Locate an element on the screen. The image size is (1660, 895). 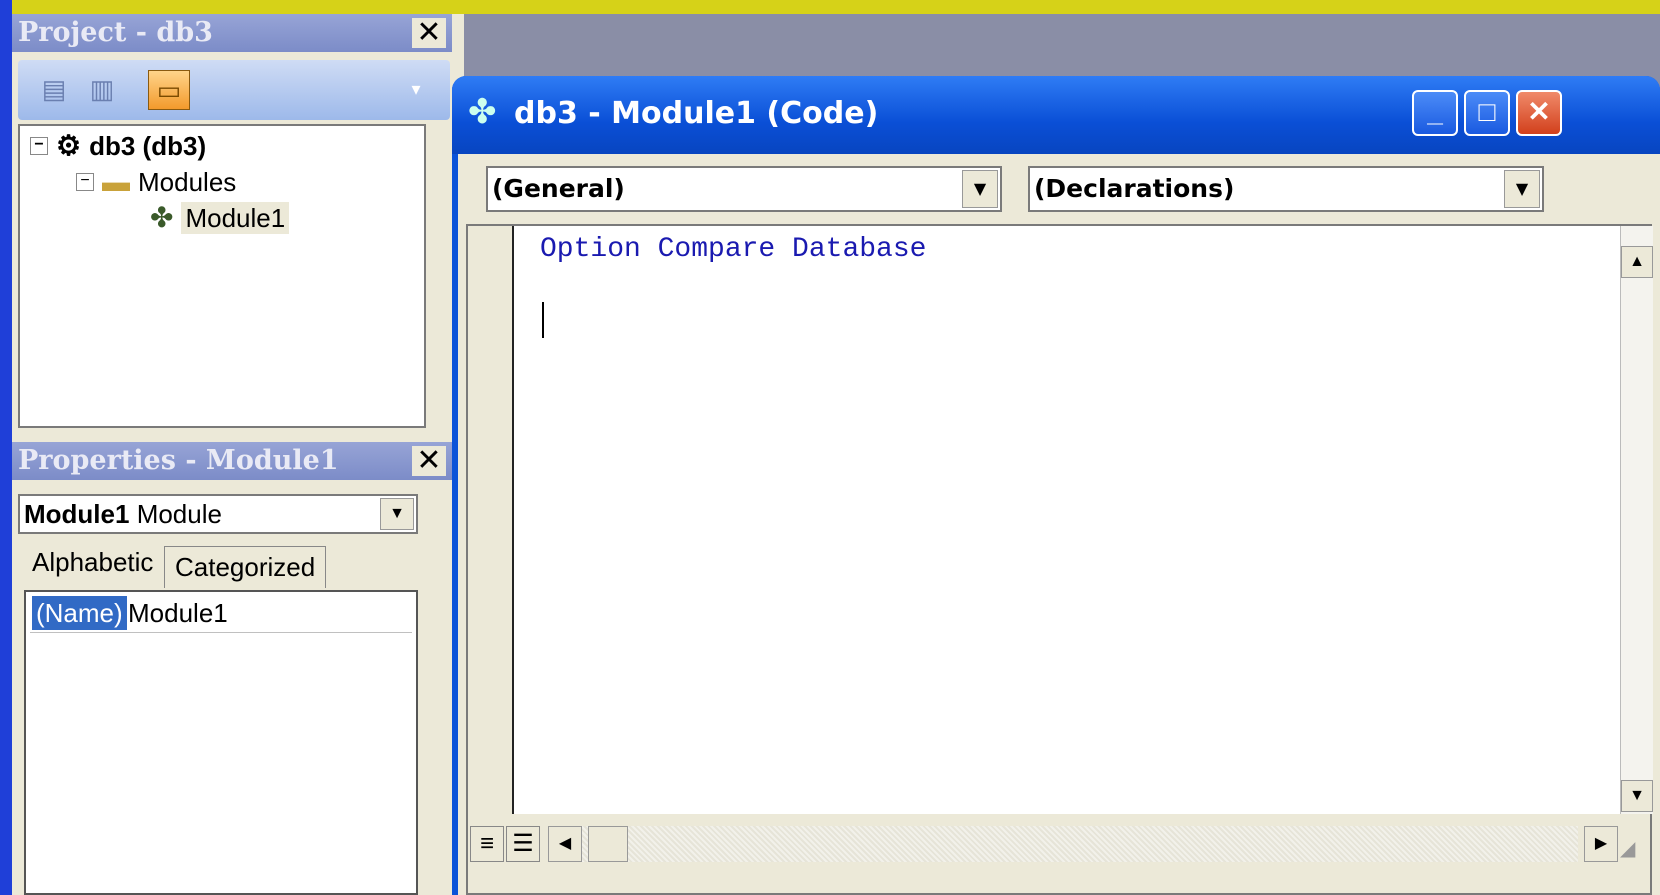
project-tree: − ⚙ db3 (db3) − ▬ Modules ✤ Module1 is located at coordinates (222, 276).